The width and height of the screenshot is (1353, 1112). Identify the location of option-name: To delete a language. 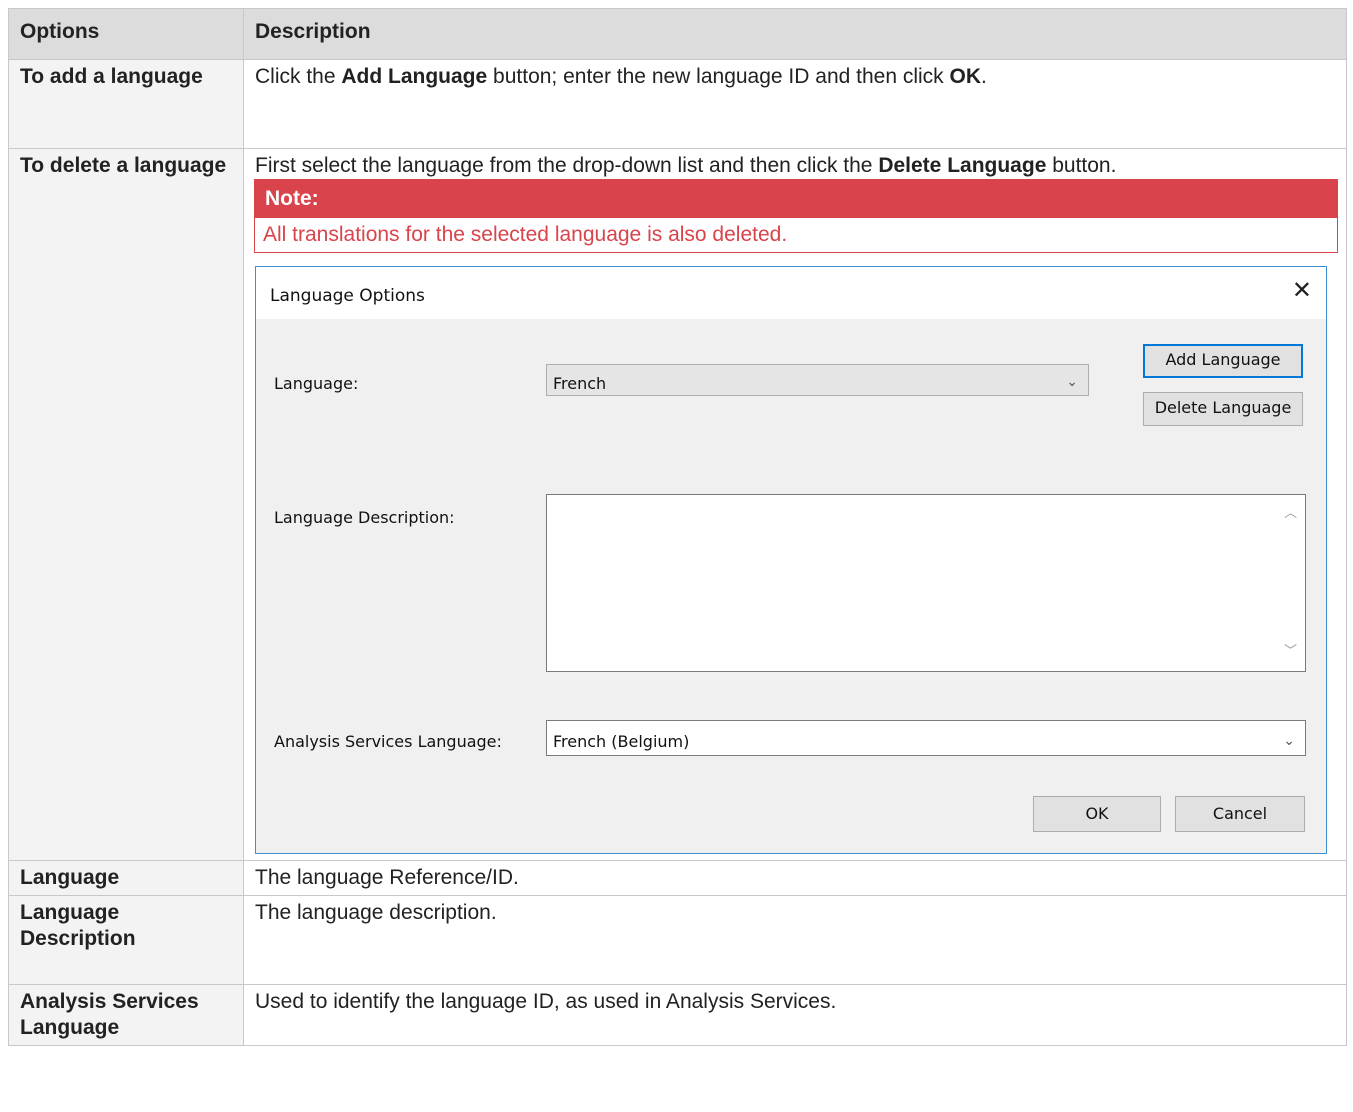
(126, 504).